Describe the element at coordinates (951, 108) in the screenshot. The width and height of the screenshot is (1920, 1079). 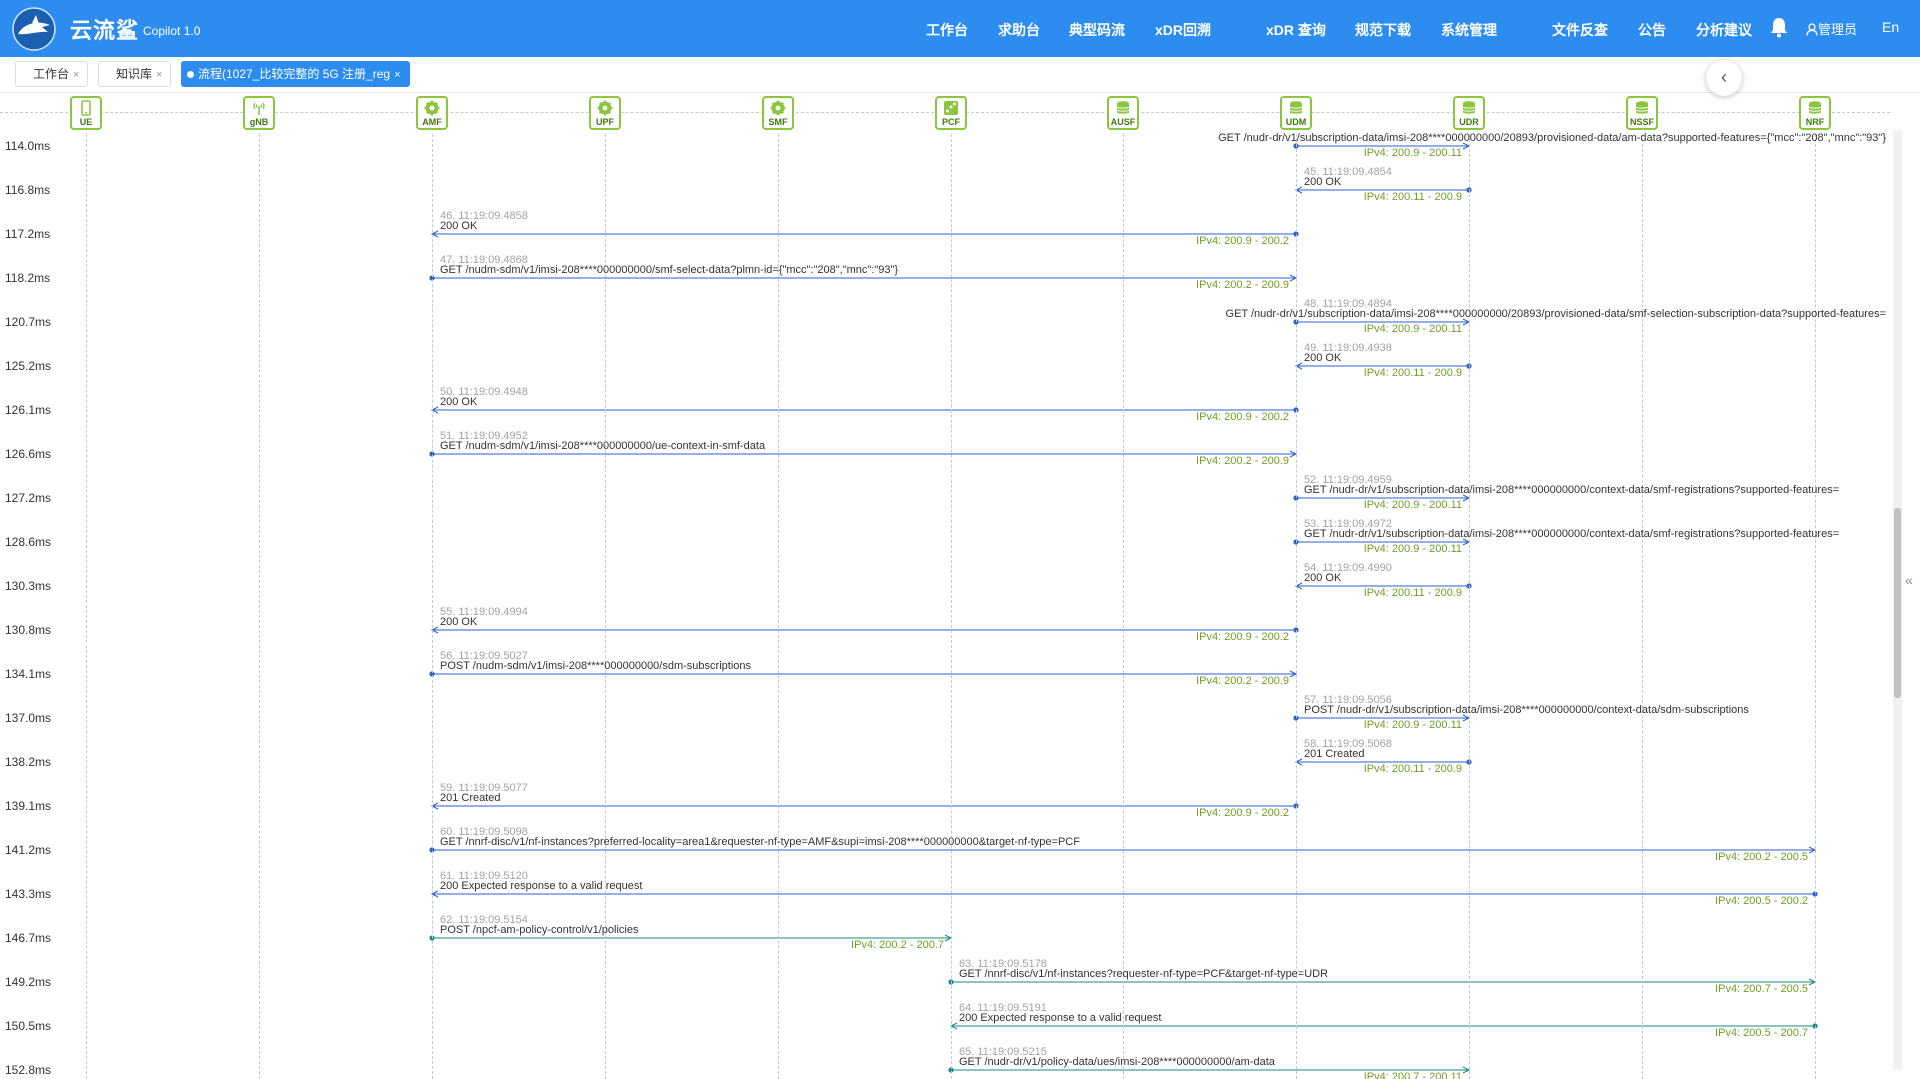
I see `pcf-icon` at that location.